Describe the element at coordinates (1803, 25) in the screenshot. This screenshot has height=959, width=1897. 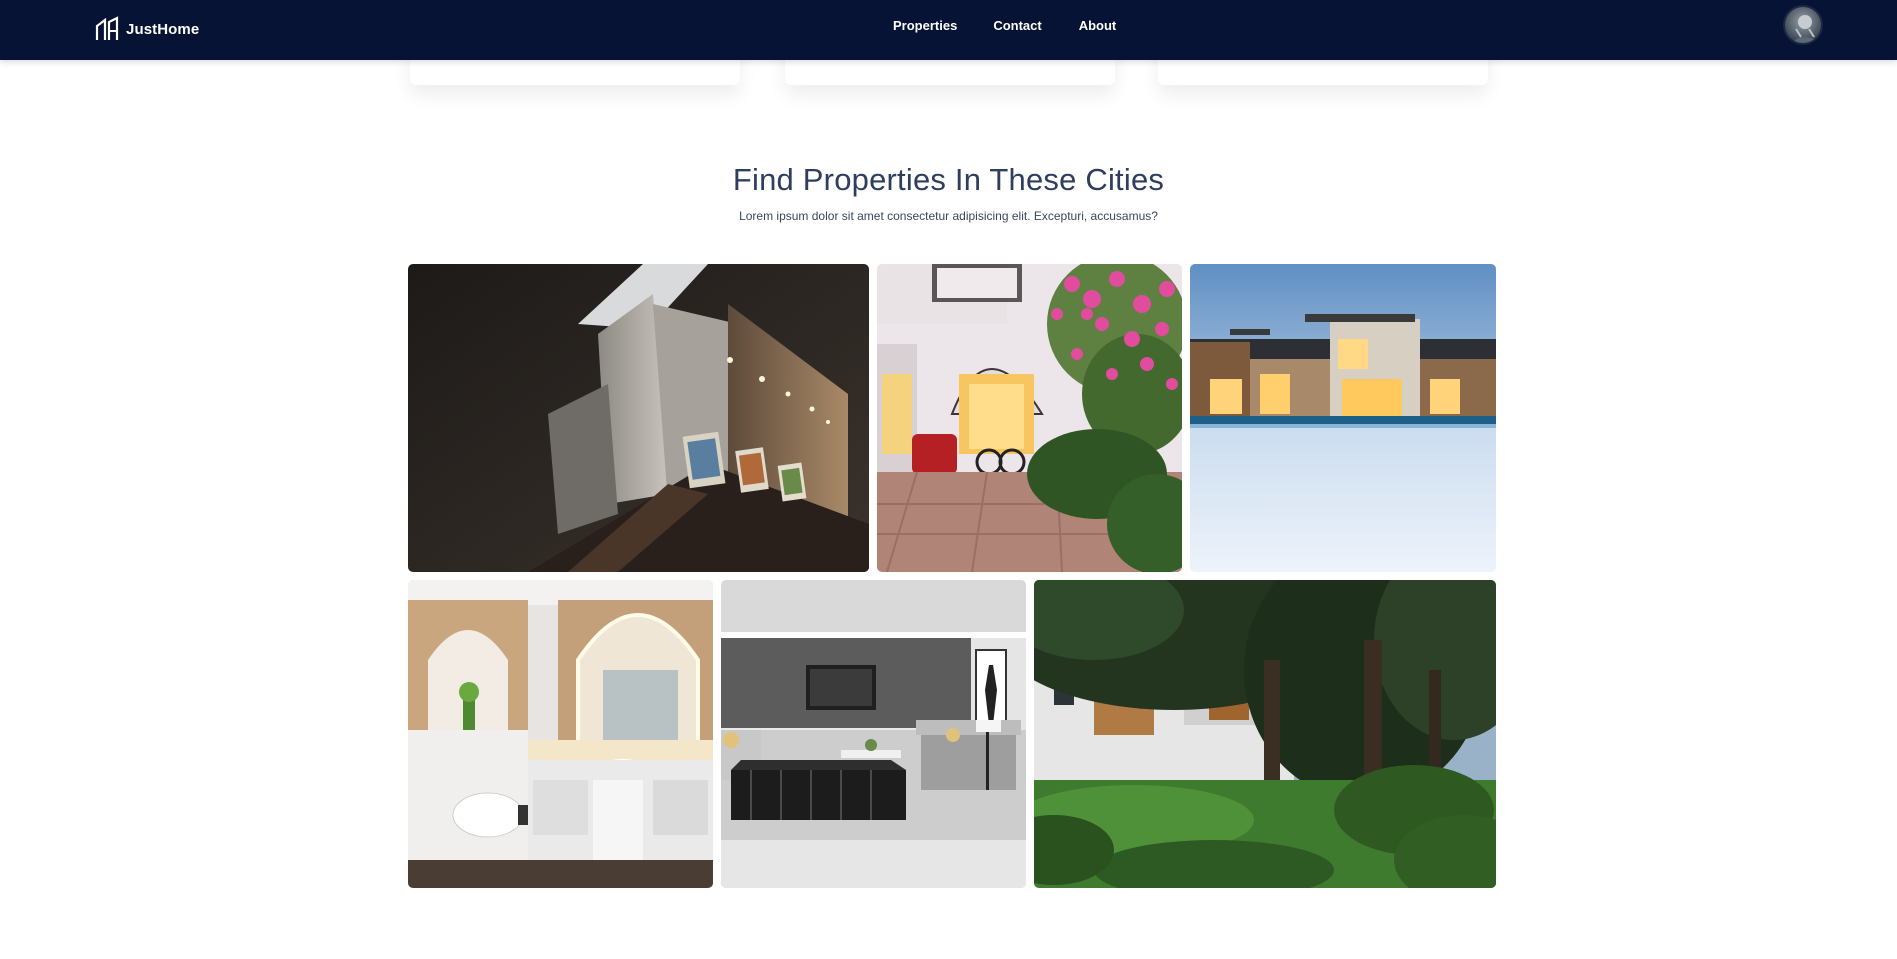
I see `user-avatar-icon` at that location.